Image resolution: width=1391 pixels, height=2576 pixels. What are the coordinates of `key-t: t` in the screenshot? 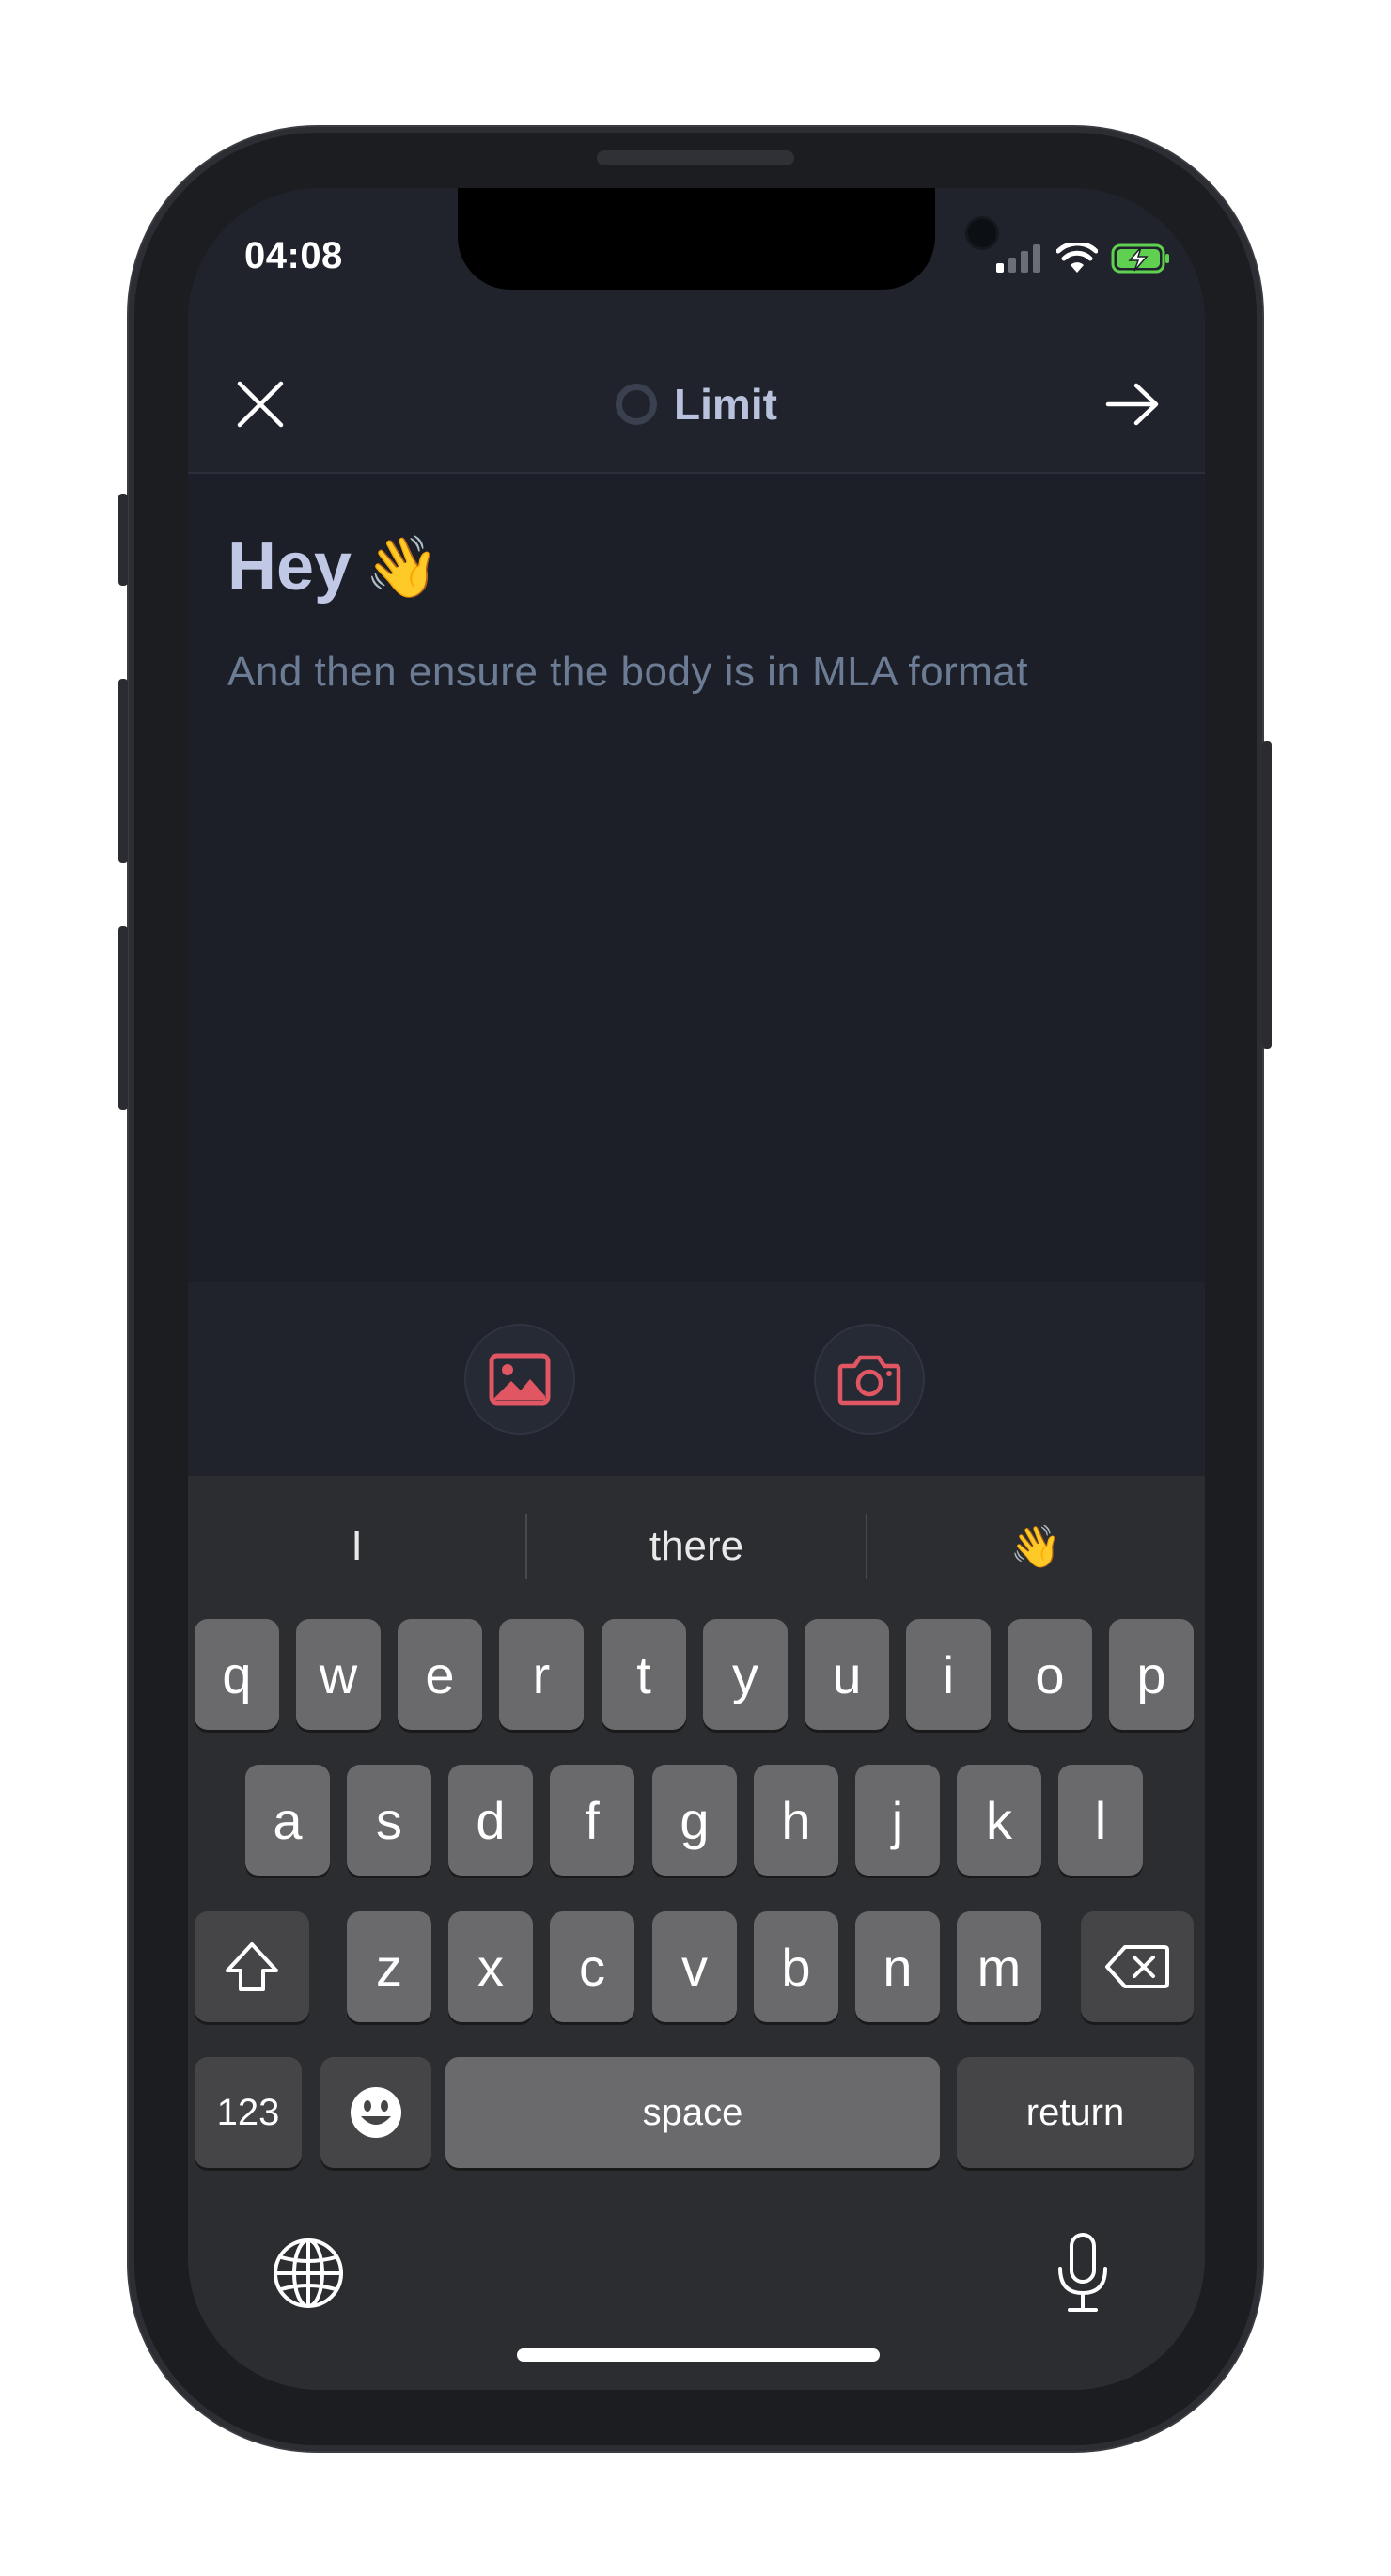 It's located at (644, 1675).